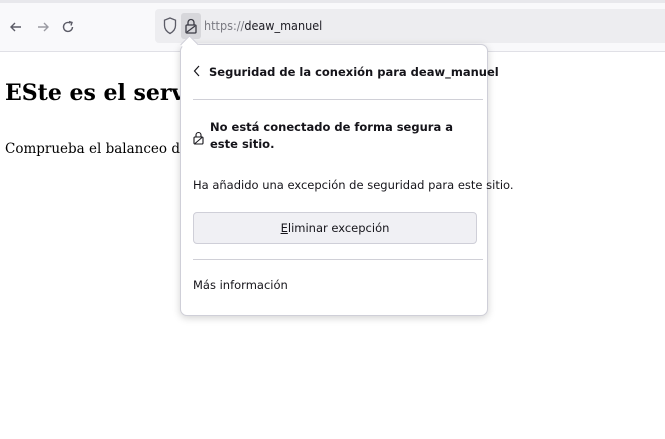 Image resolution: width=665 pixels, height=439 pixels. Describe the element at coordinates (284, 228) in the screenshot. I see `remove-button-mnemonic: E` at that location.